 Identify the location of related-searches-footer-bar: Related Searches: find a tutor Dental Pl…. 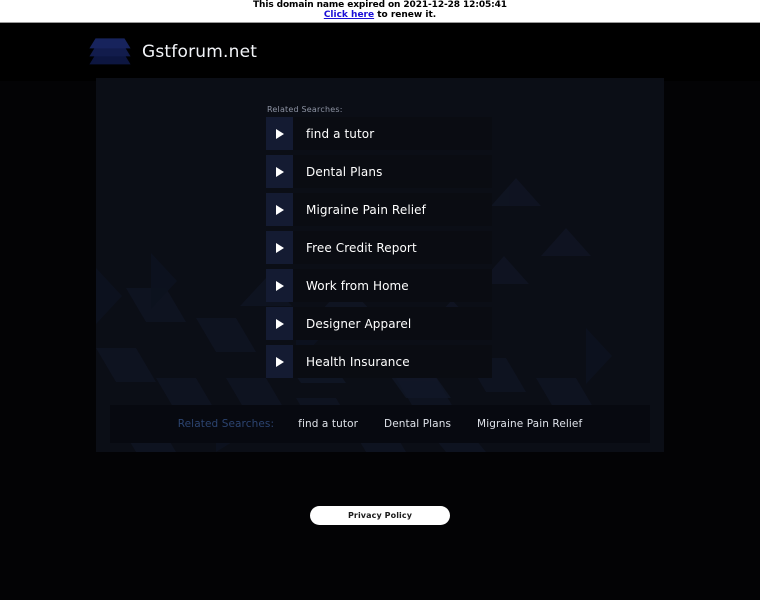
(380, 424).